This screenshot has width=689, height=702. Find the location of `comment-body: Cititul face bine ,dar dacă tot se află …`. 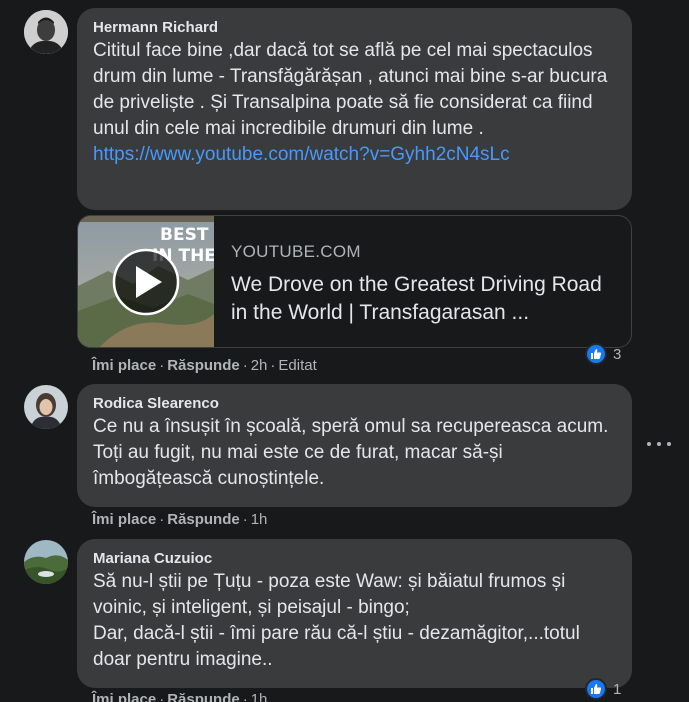

comment-body: Cititul face bine ,dar dacă tot se află … is located at coordinates (350, 89).